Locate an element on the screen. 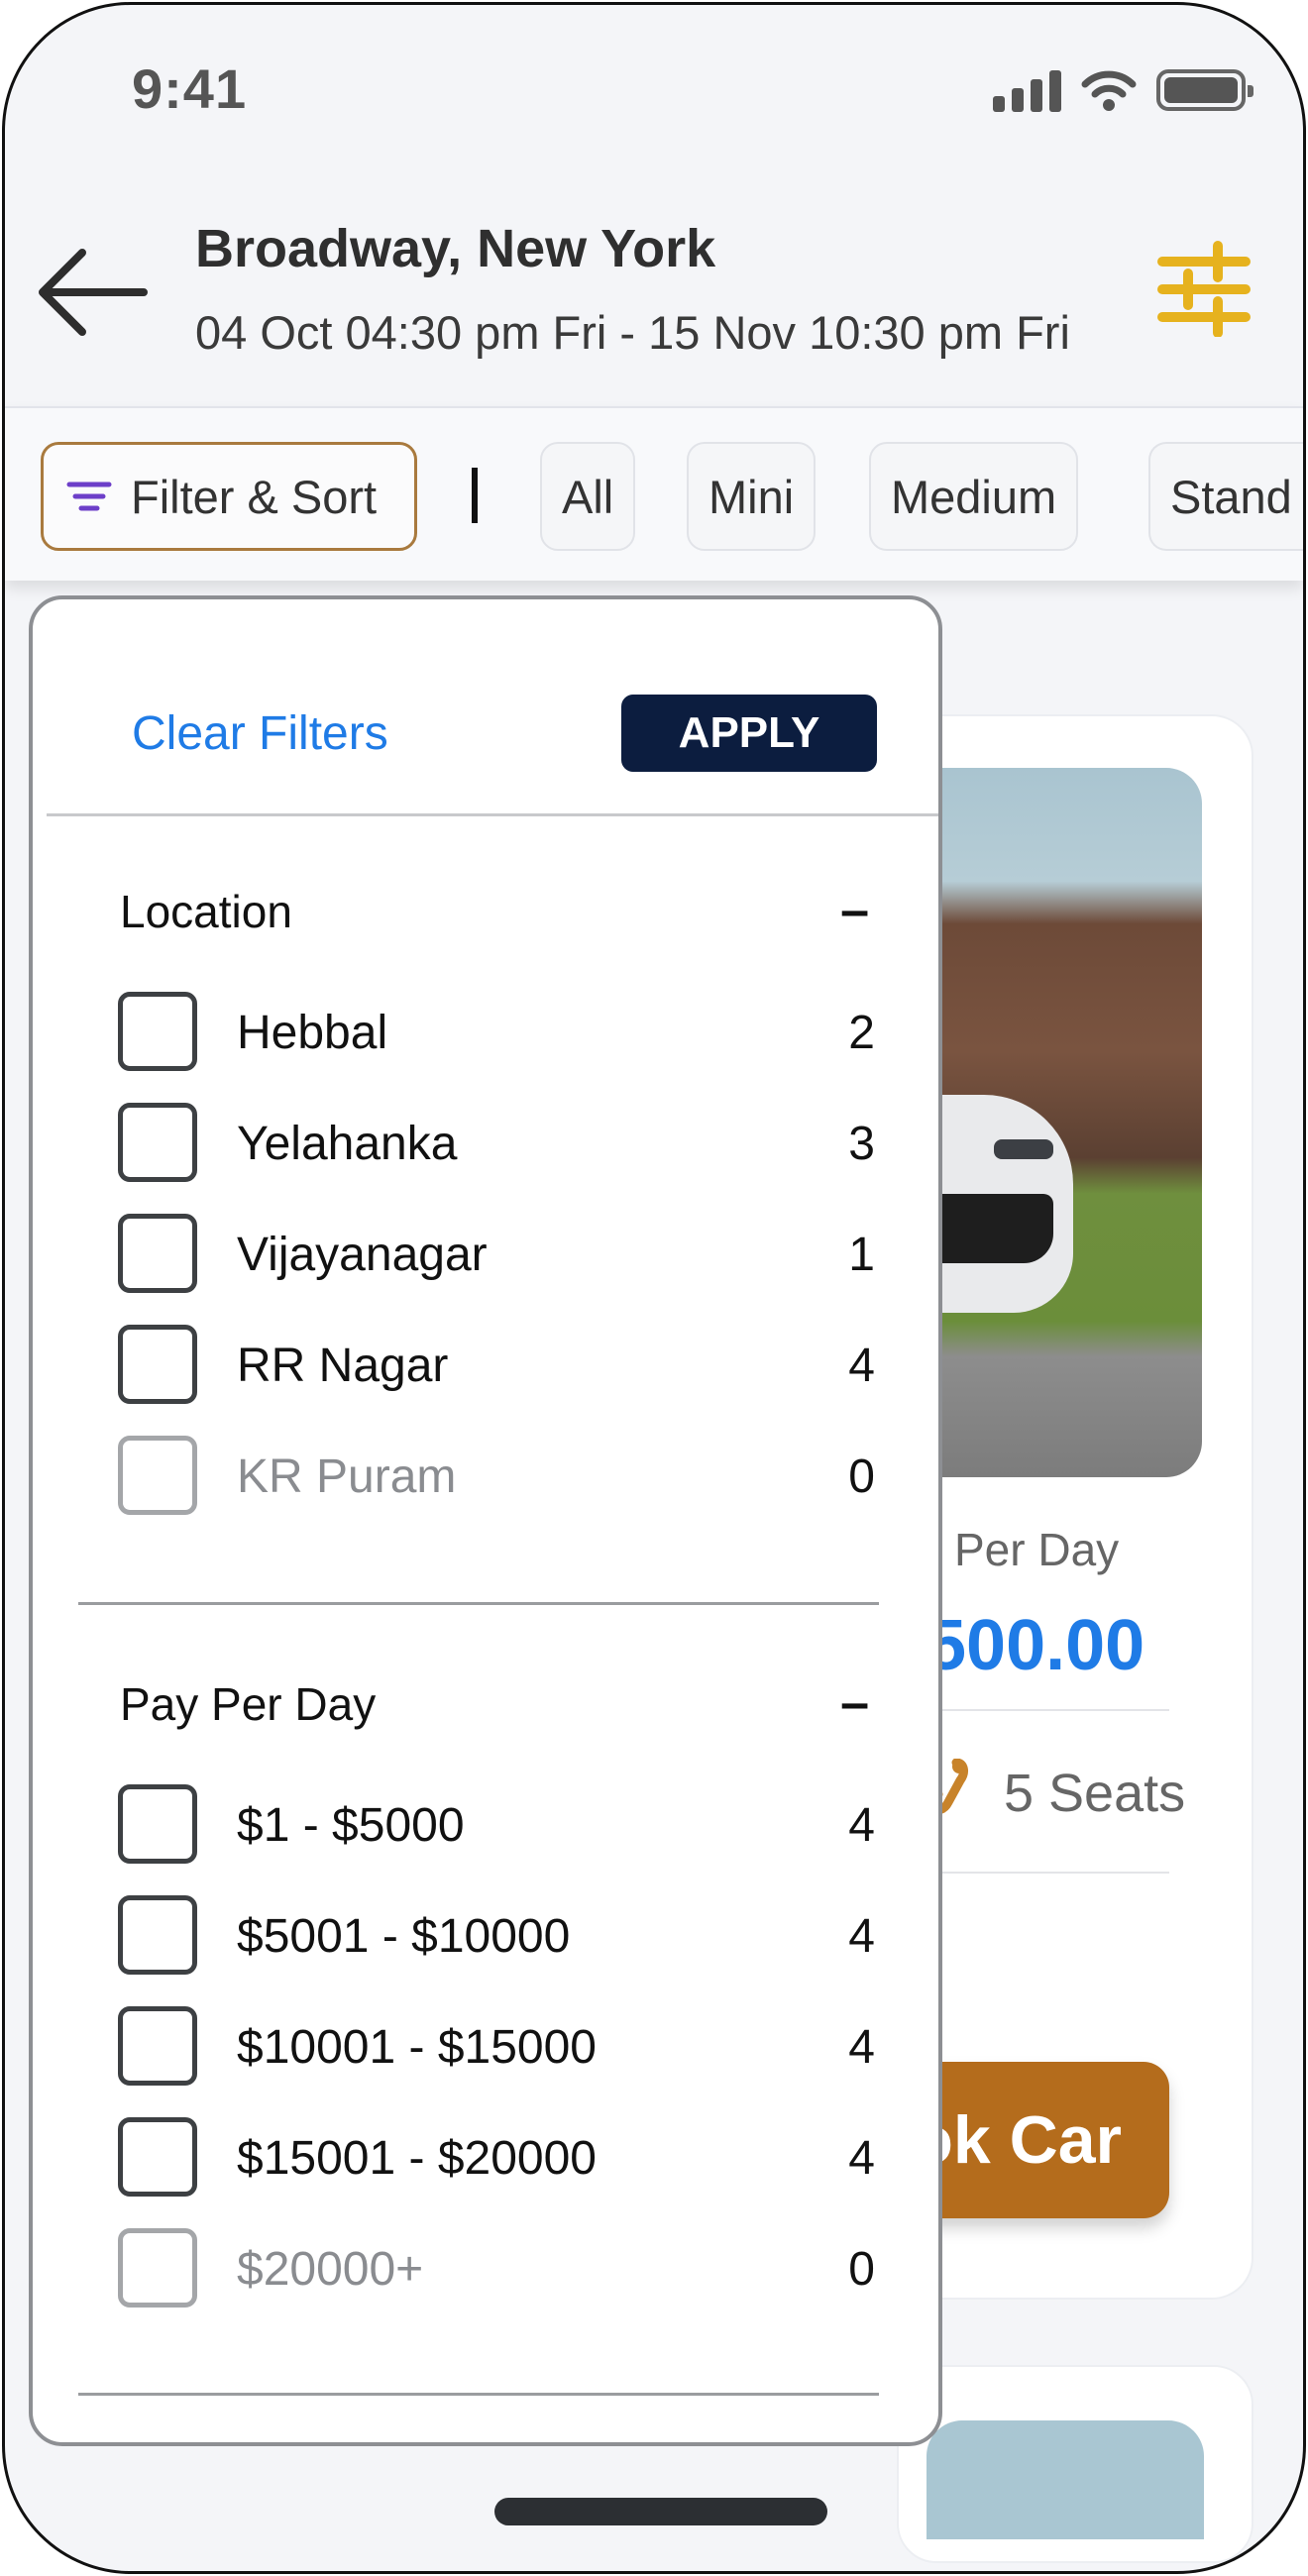  section-title-location: Location is located at coordinates (206, 912).